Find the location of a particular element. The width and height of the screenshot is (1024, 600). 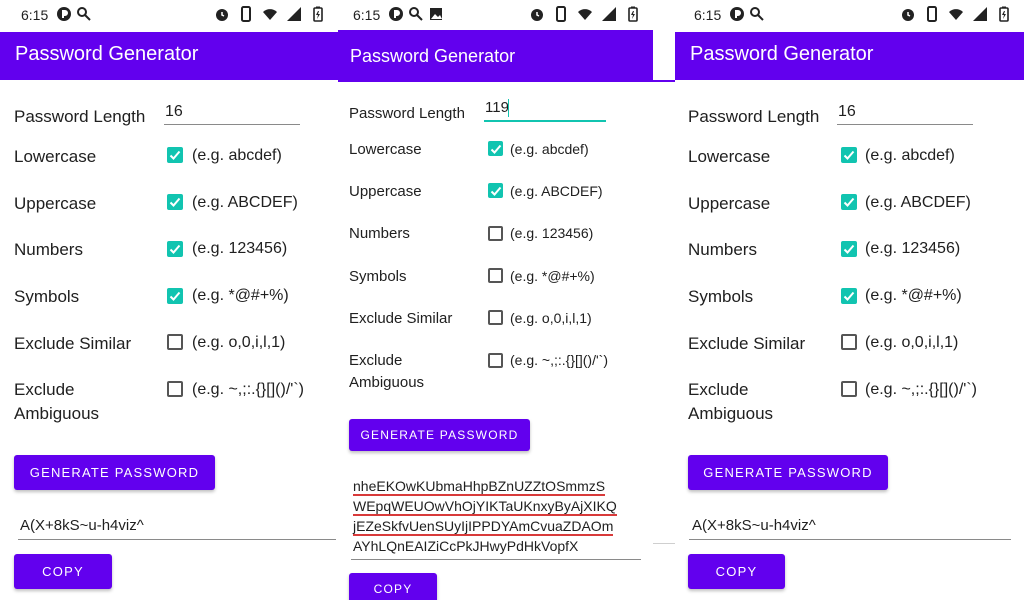

text-cursor is located at coordinates (508, 108).